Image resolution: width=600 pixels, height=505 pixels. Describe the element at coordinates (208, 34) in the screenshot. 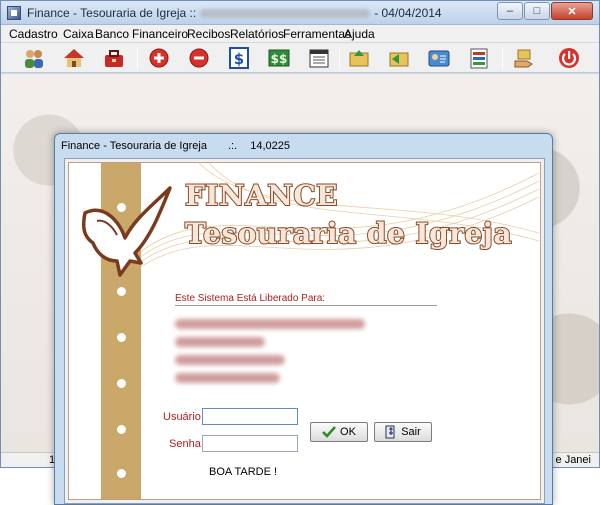

I see `menu-recibos: Recibos` at that location.